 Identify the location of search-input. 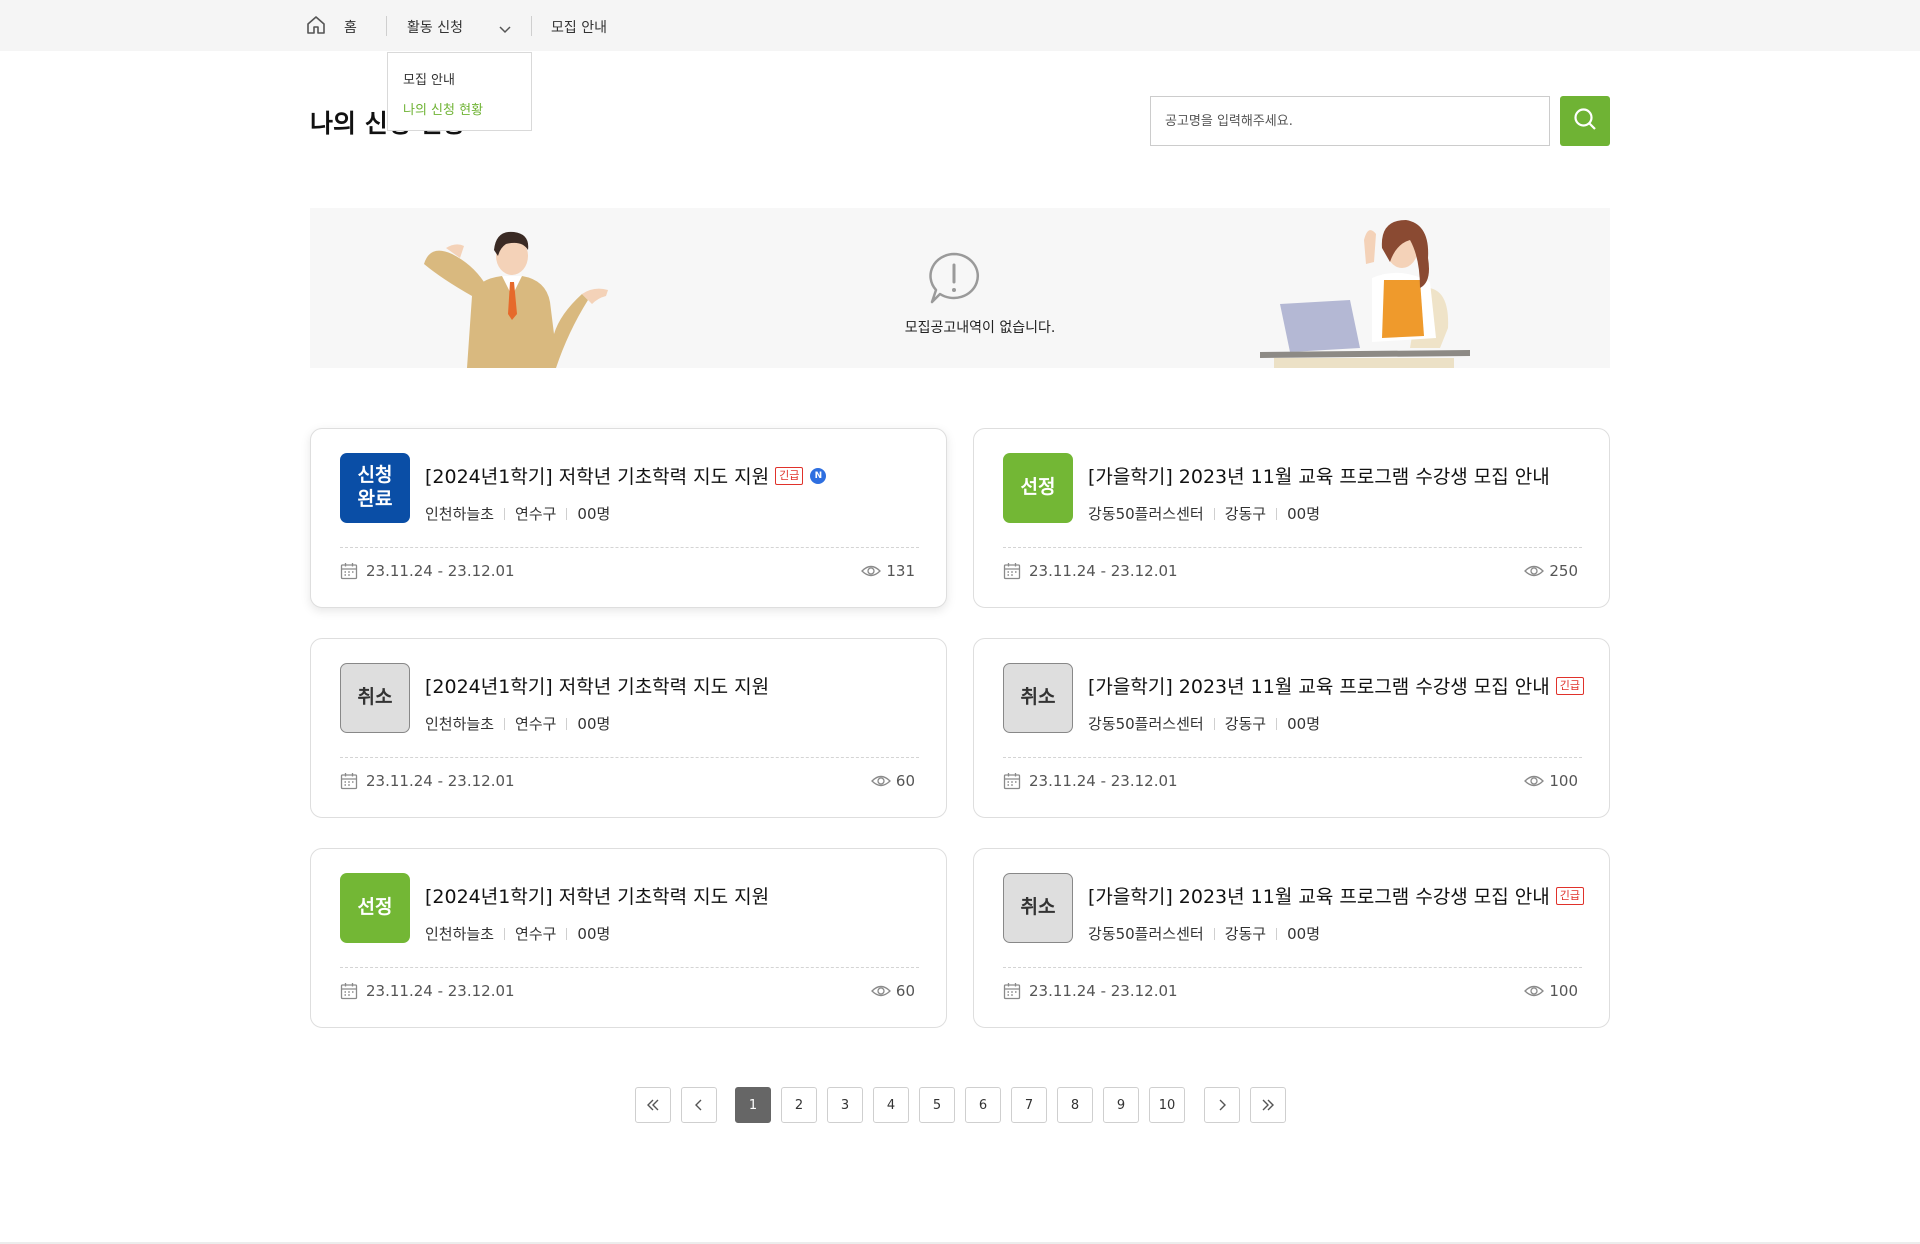
(1350, 121).